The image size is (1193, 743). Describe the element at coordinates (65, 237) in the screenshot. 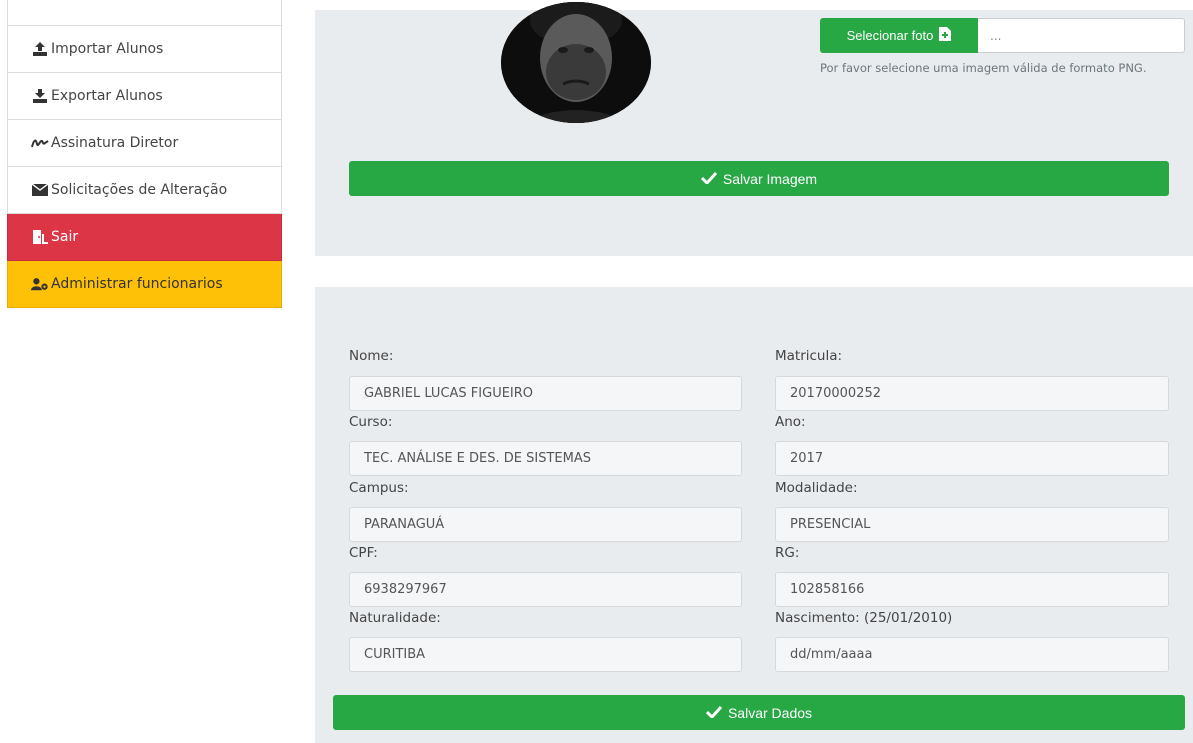

I see `sidebar-item-label: Sair` at that location.